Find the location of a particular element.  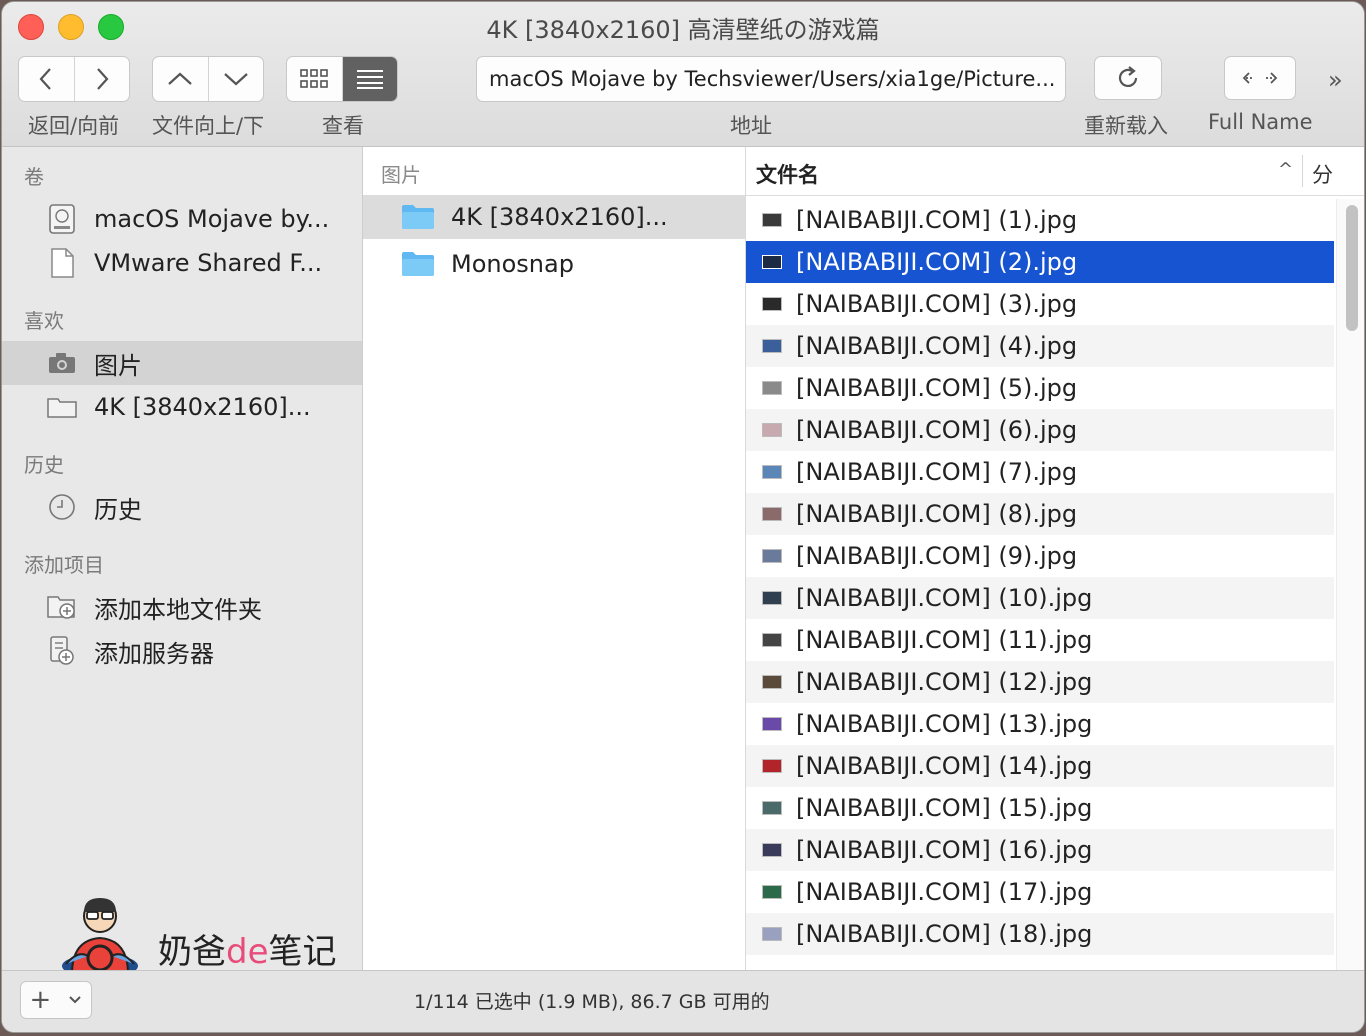

nav-label: 返回/向前 is located at coordinates (74, 126).